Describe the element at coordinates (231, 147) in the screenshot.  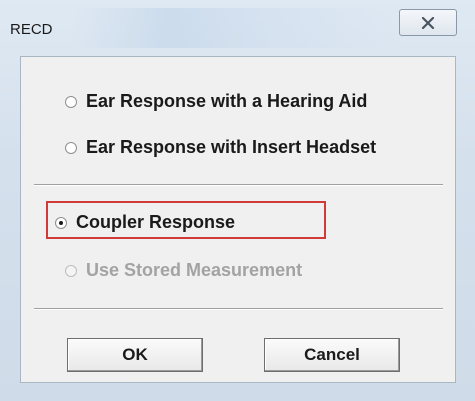
I see `radio-label: Ear Response with Insert Headset` at that location.